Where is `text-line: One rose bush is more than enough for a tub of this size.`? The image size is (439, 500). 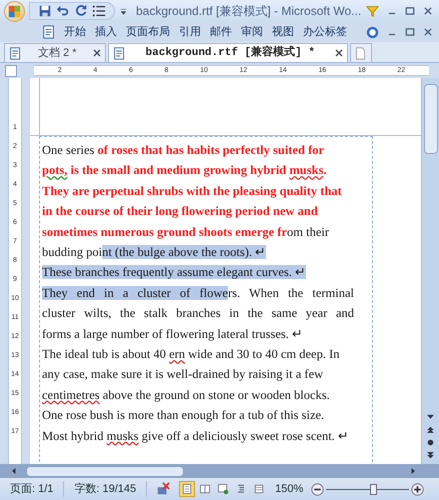 text-line: One rose bush is more than enough for a tub of this size. is located at coordinates (184, 415).